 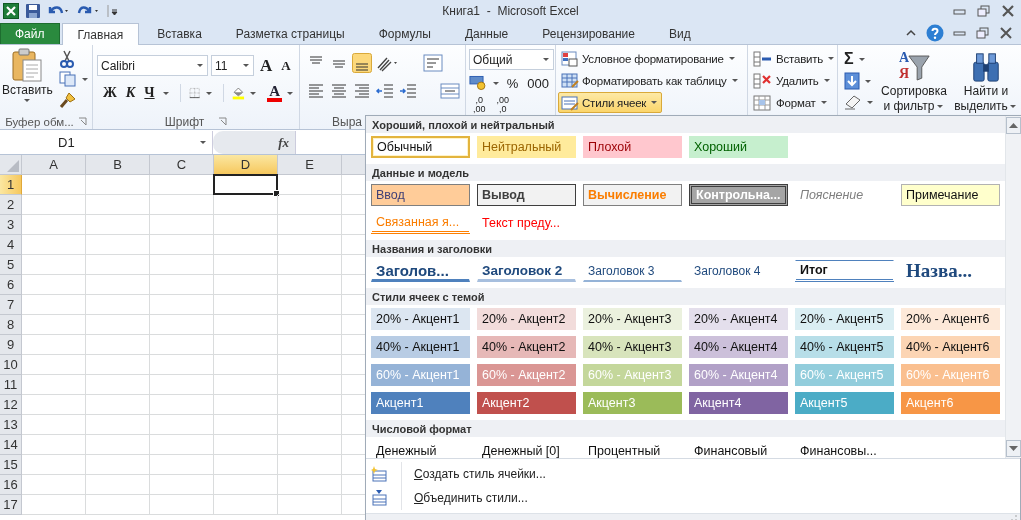 What do you see at coordinates (11, 225) in the screenshot?
I see `row-header: 3` at bounding box center [11, 225].